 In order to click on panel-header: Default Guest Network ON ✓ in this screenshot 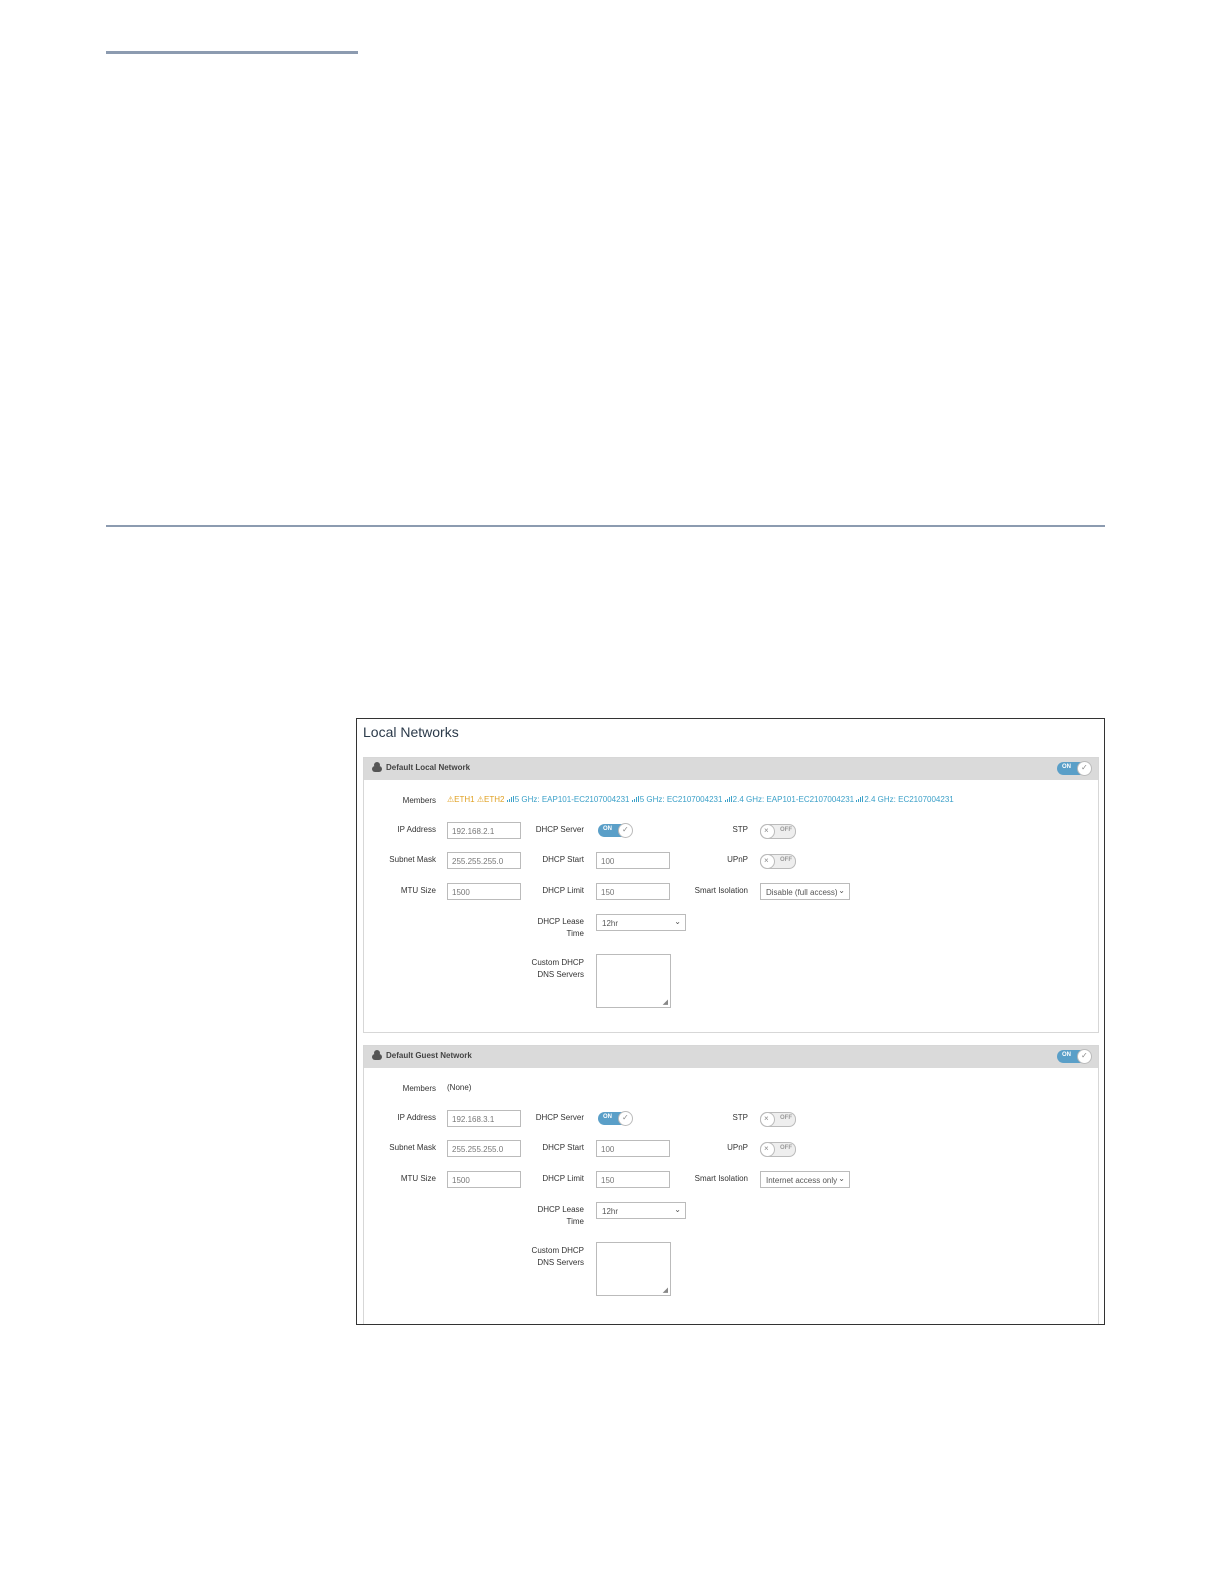, I will do `click(731, 1057)`.